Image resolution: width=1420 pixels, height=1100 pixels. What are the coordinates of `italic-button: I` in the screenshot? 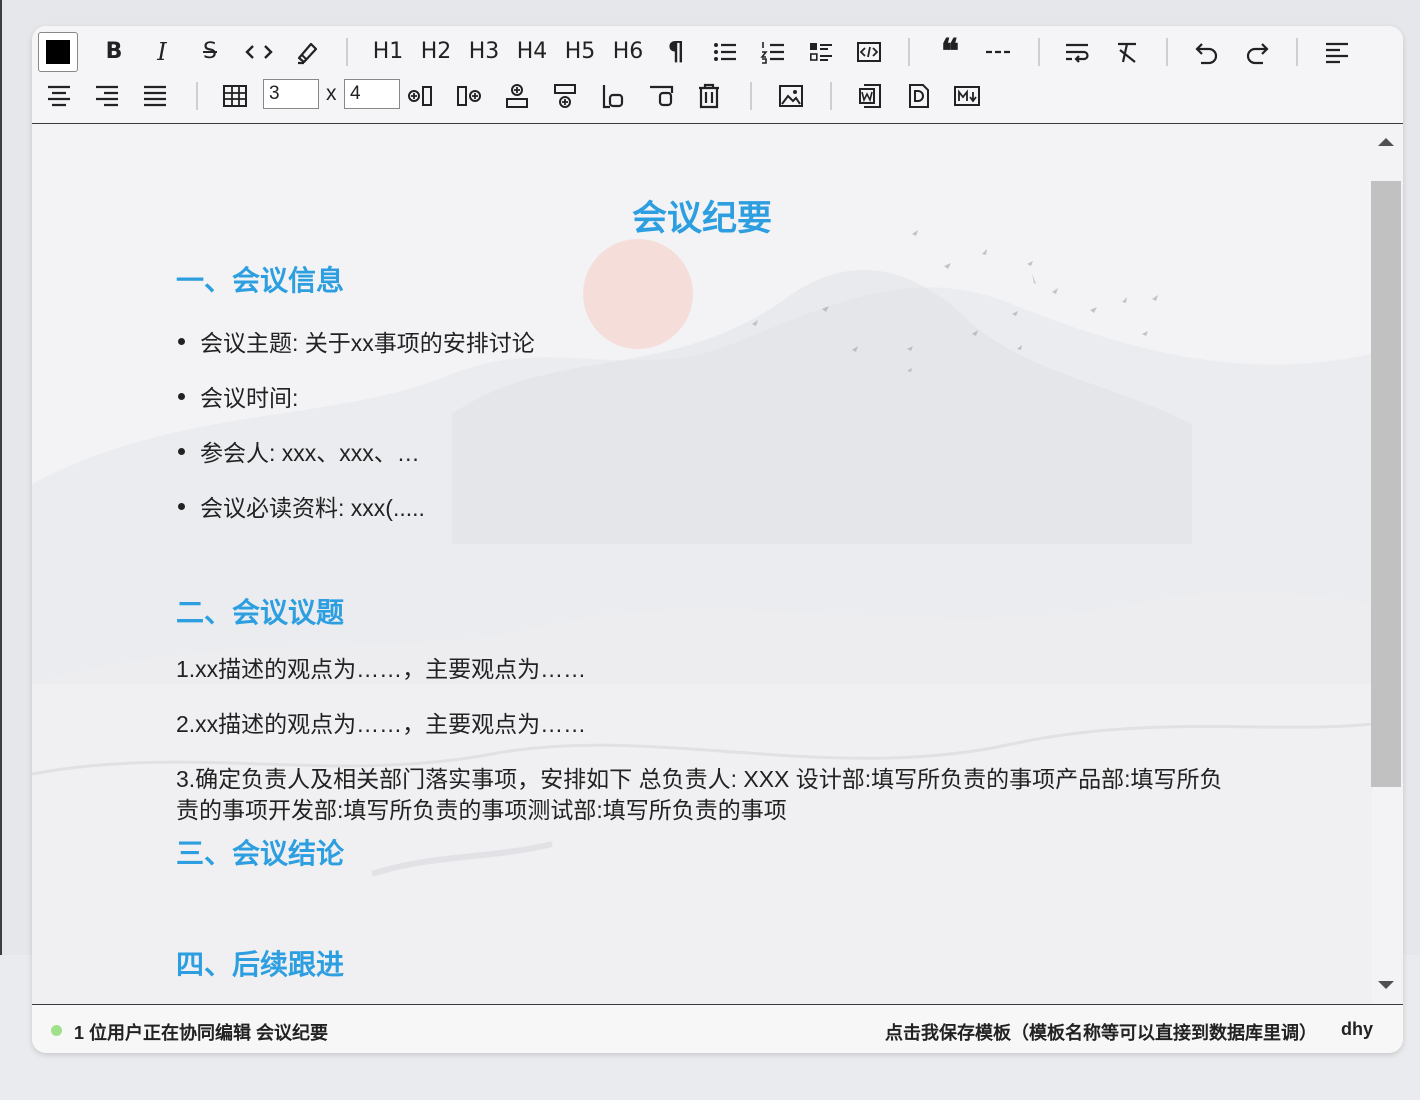 It's located at (162, 52).